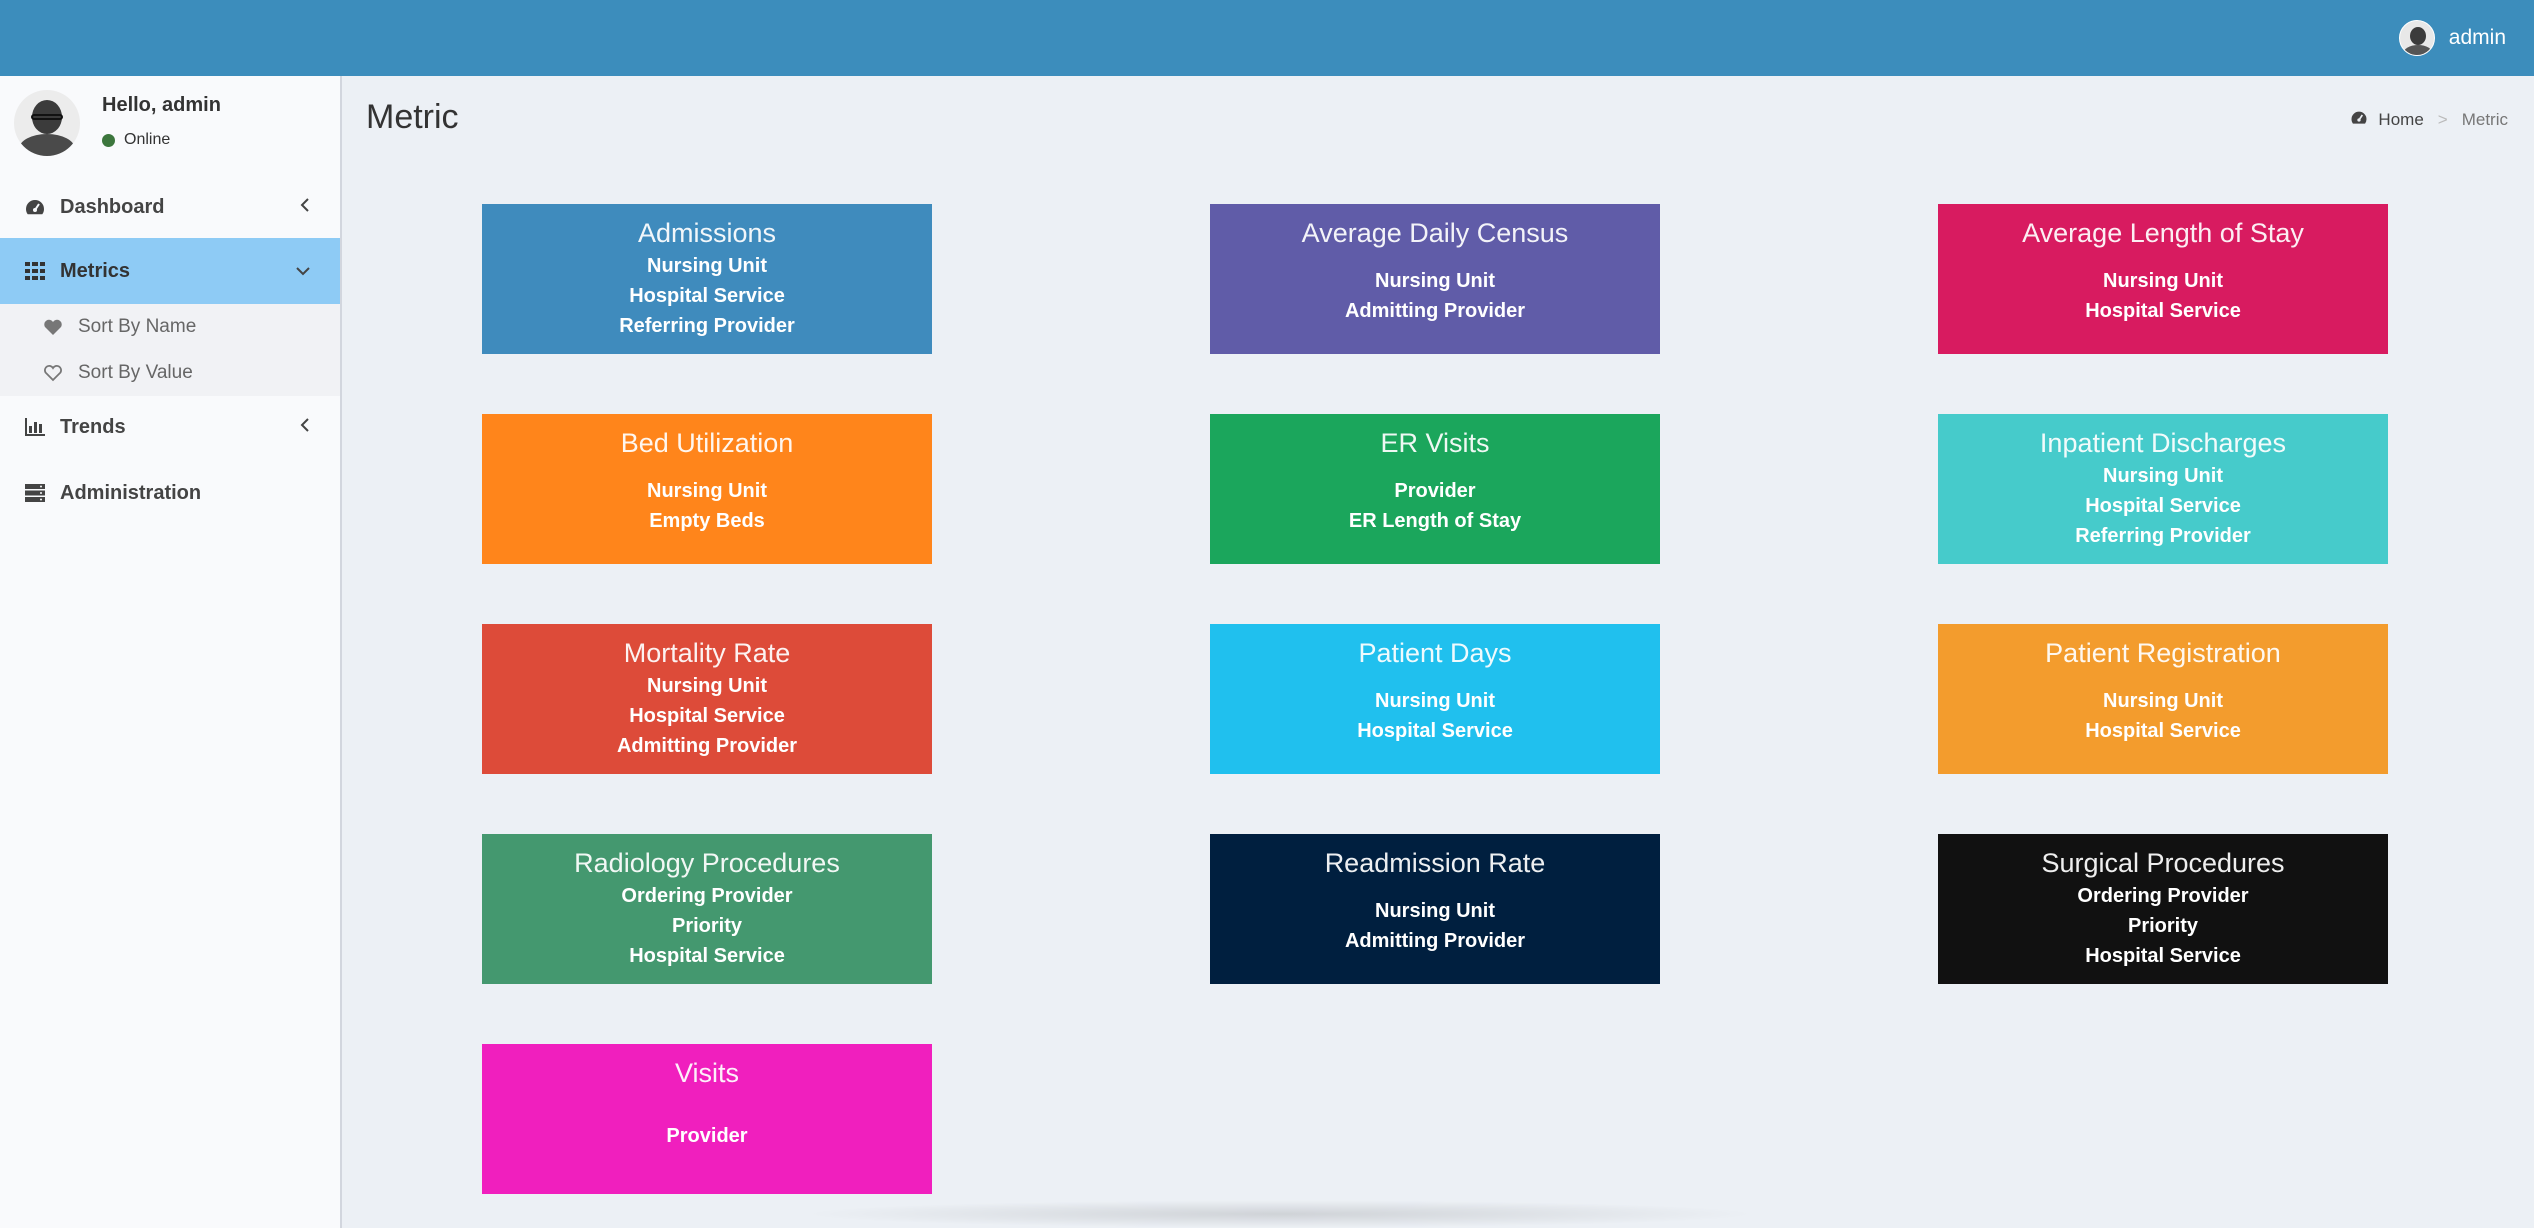 The image size is (2534, 1228). What do you see at coordinates (707, 1073) in the screenshot?
I see `metric-tile-title: Visits` at bounding box center [707, 1073].